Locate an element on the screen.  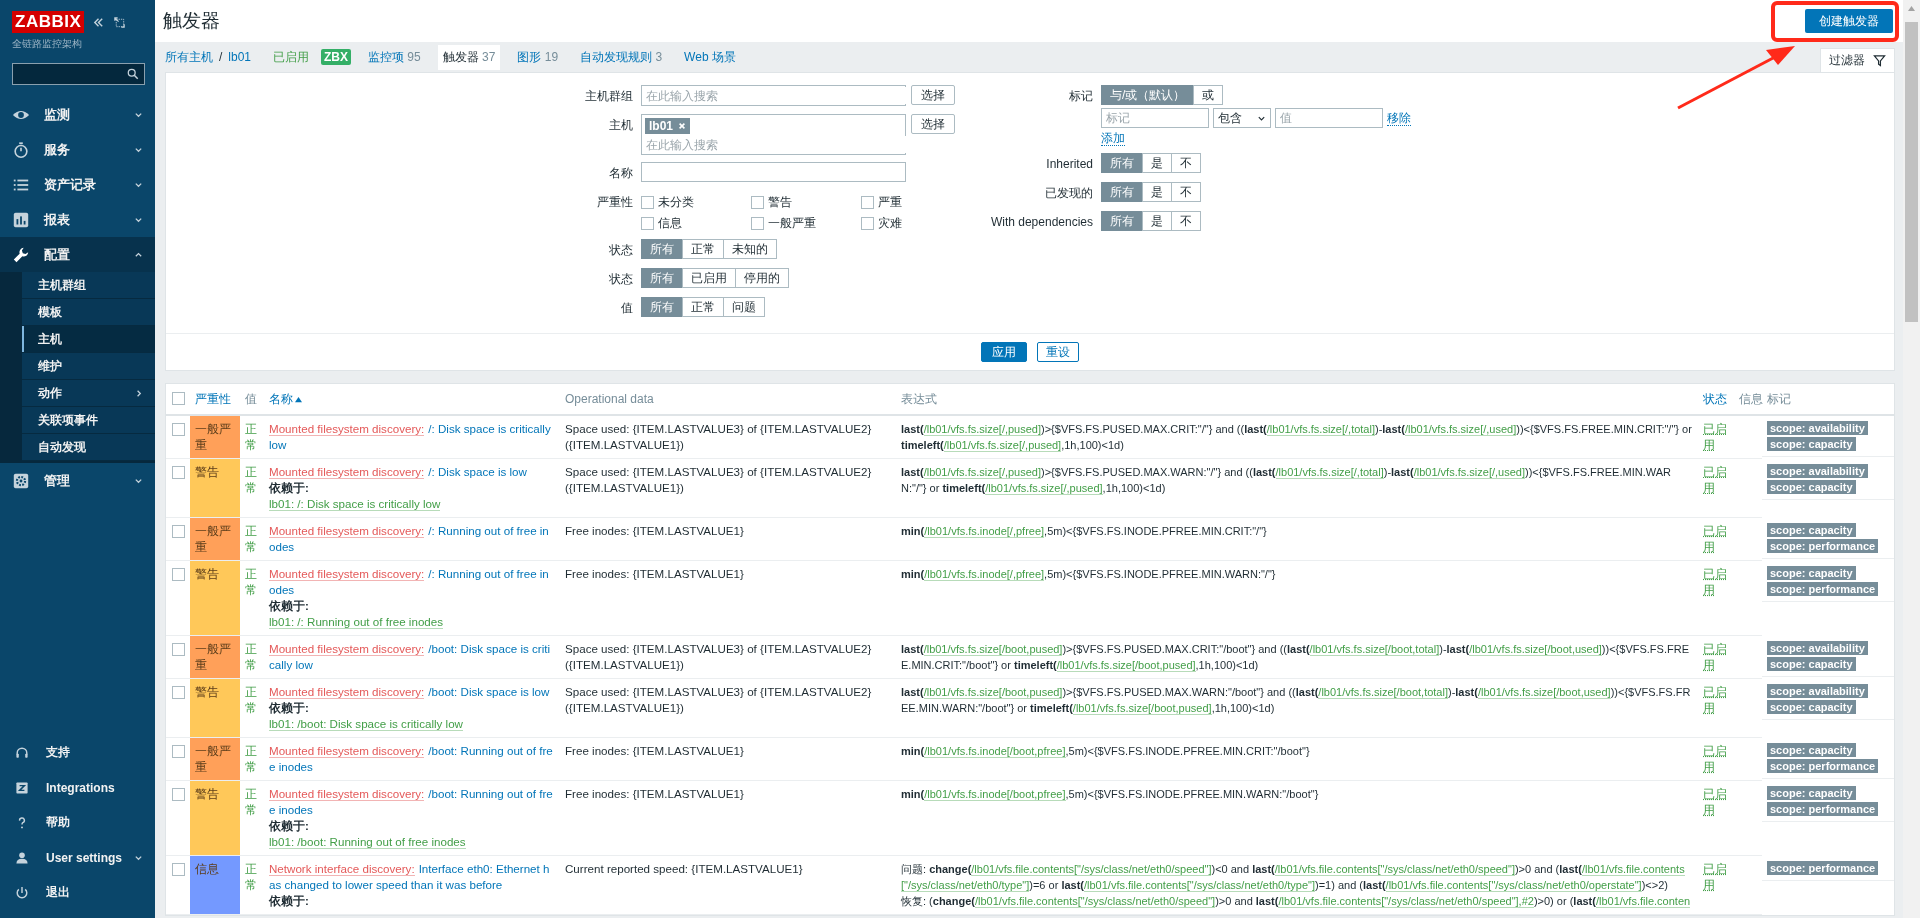
remove-link: 移除 is located at coordinates (1399, 118).